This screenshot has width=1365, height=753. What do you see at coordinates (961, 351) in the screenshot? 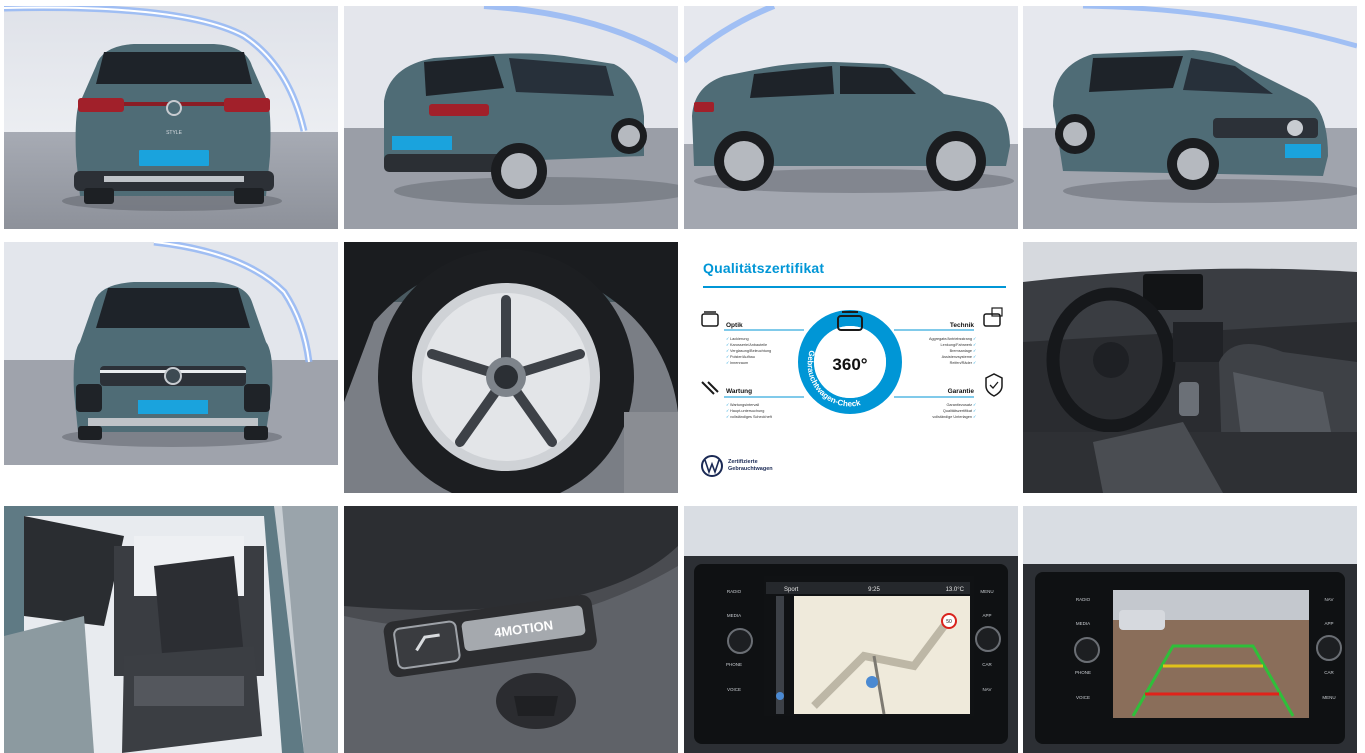
I see `technik-item: Bremsanlage` at bounding box center [961, 351].